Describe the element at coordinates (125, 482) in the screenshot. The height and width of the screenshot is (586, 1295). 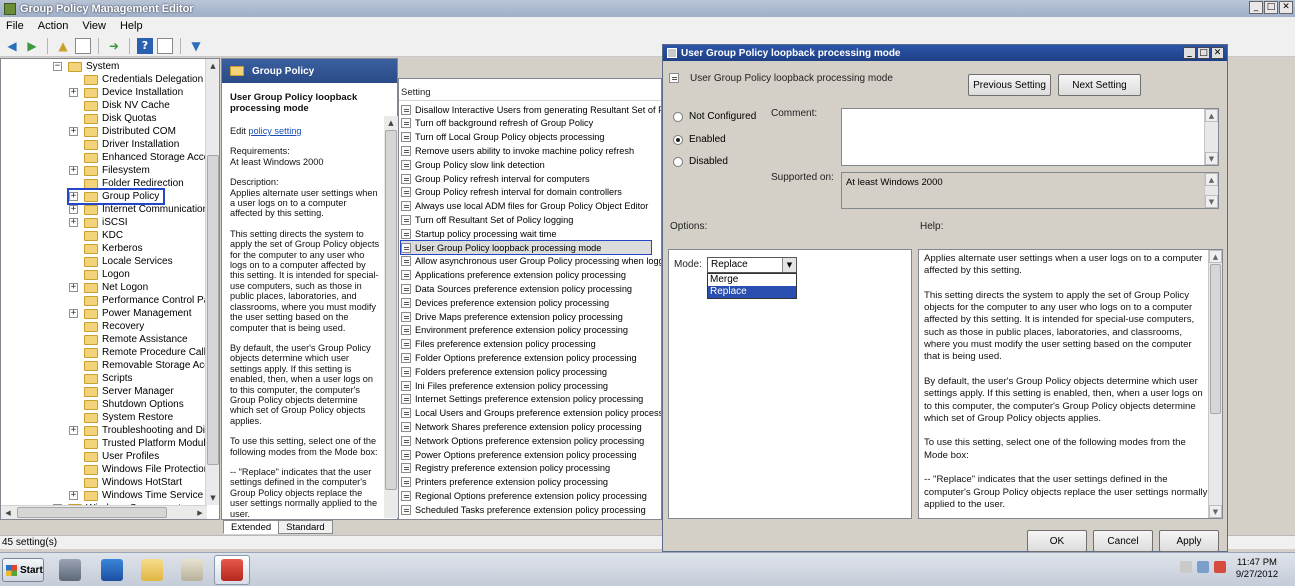
I see `tree-item: Windows HotStart` at that location.